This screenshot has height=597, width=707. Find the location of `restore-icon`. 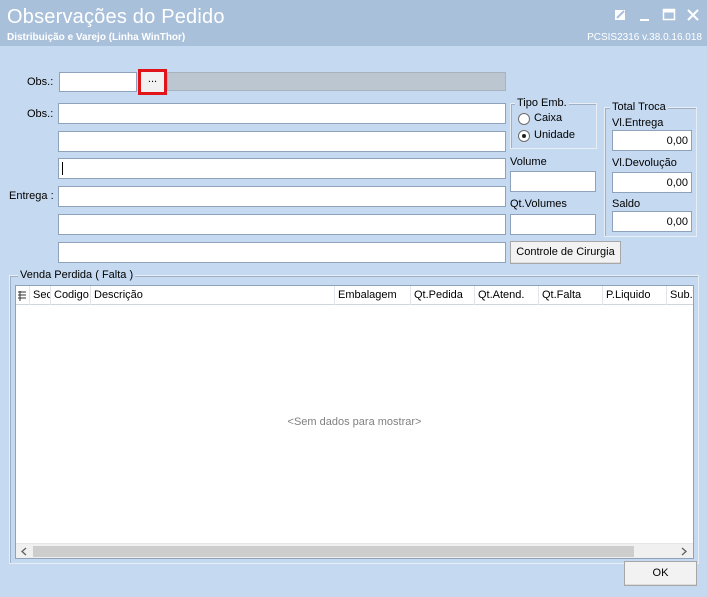

restore-icon is located at coordinates (621, 15).